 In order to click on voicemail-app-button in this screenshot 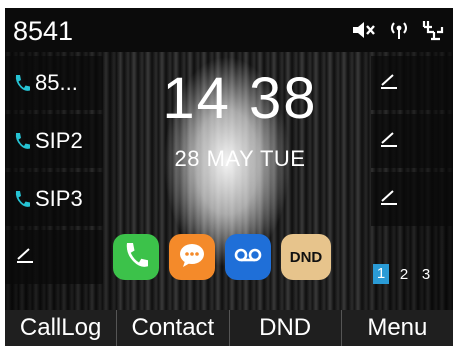, I will do `click(248, 257)`.